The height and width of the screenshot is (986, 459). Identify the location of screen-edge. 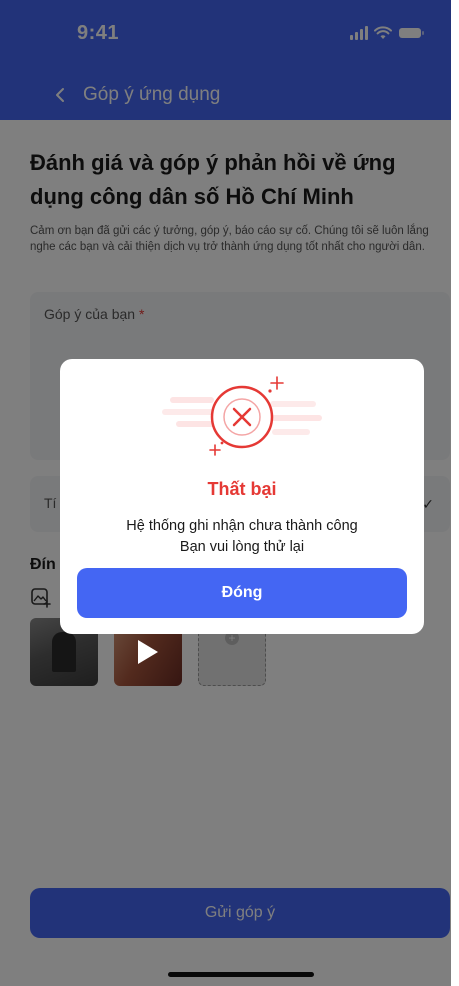
(455, 493).